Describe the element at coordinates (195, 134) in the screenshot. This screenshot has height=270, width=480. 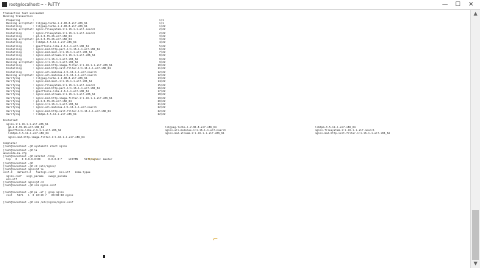
I see `installed-package: nginx-mod-stream-1:1.16.1-1.el7.x86_64` at that location.